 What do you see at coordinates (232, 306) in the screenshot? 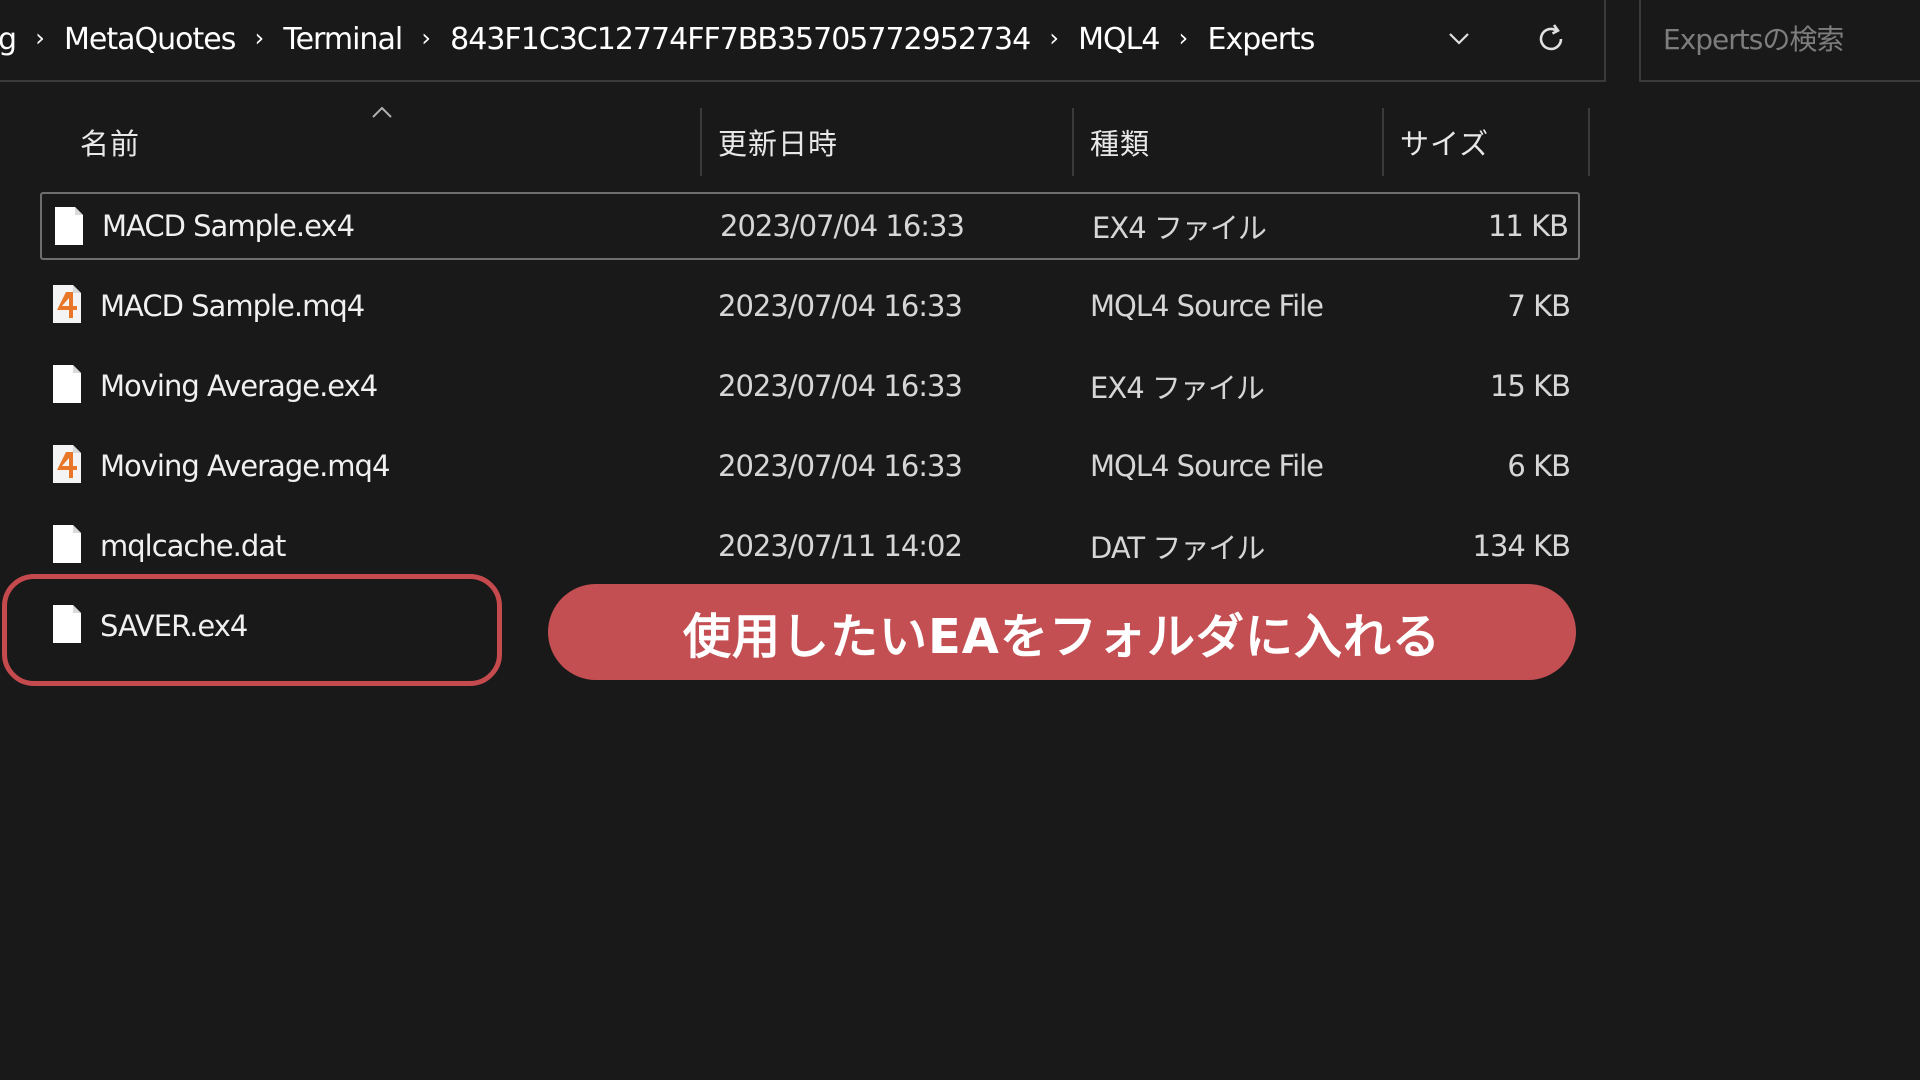
I see `file-name: MACD Sample.mq4` at bounding box center [232, 306].